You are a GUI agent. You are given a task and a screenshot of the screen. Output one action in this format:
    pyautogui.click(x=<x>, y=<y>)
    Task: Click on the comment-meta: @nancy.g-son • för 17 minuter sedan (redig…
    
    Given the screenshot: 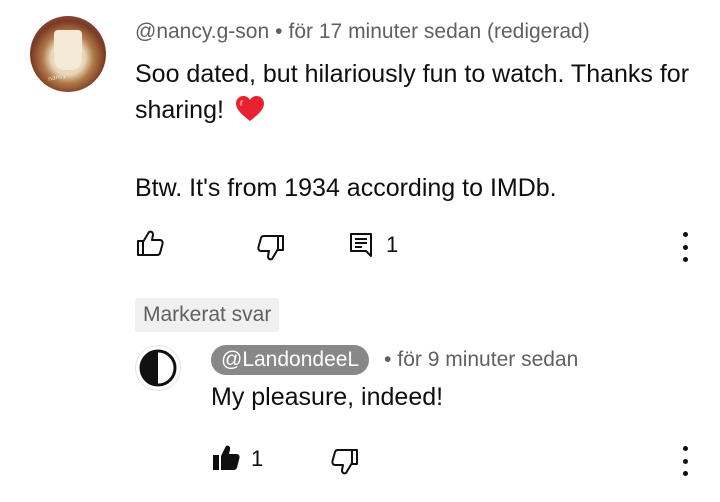 What is the action you would take?
    pyautogui.click(x=362, y=32)
    